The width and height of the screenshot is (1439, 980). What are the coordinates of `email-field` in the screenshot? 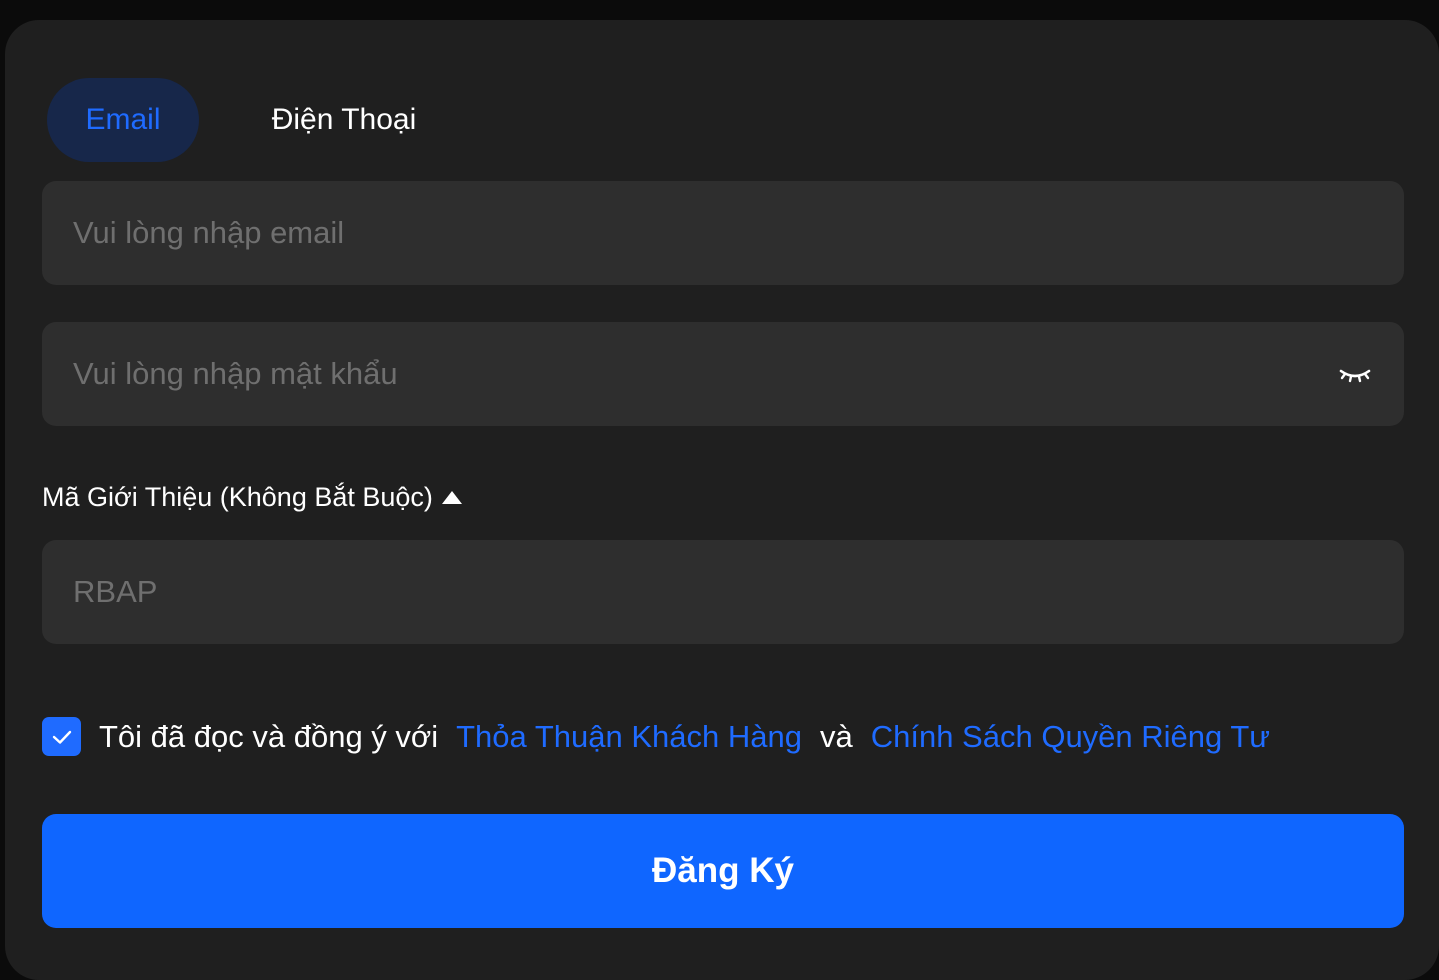 It's located at (723, 233).